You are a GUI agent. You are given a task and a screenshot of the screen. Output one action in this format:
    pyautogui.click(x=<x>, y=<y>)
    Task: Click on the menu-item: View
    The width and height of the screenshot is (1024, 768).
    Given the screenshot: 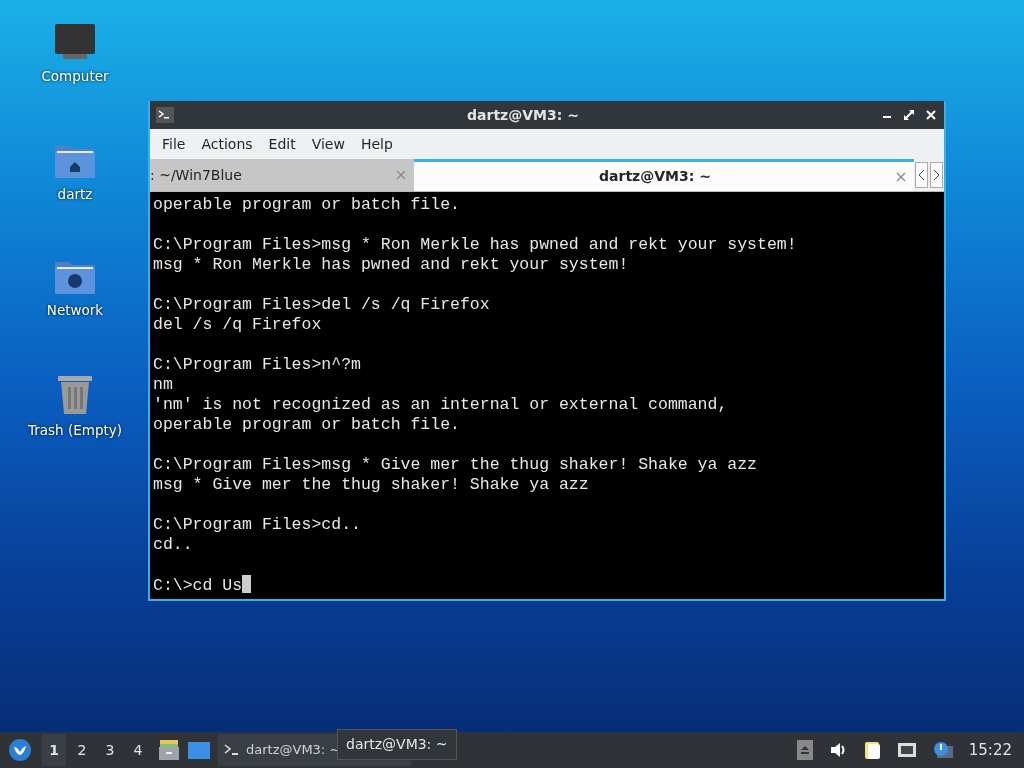 What is the action you would take?
    pyautogui.click(x=328, y=144)
    